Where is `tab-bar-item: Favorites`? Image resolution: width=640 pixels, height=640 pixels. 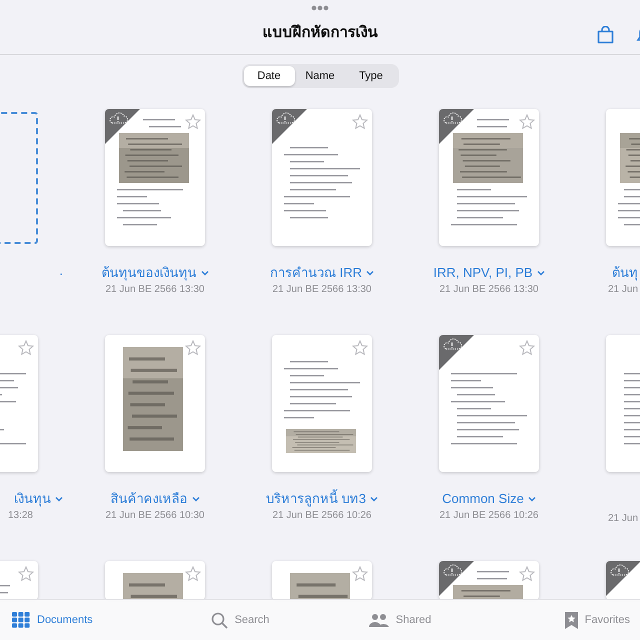 tab-bar-item: Favorites is located at coordinates (560, 620).